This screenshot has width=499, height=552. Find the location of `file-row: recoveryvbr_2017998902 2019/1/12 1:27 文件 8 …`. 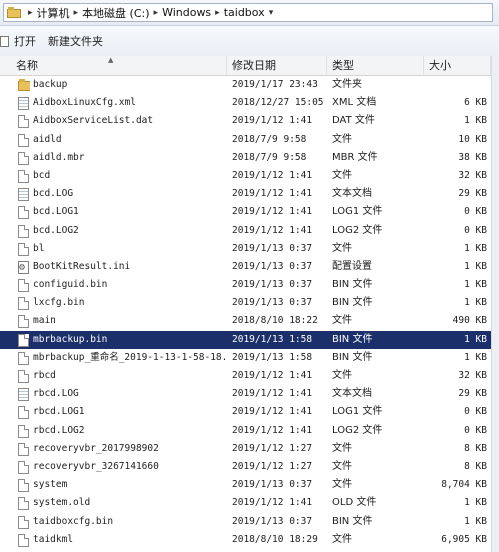

file-row: recoveryvbr_2017998902 2019/1/12 1:27 文件 8 … is located at coordinates (249, 449).